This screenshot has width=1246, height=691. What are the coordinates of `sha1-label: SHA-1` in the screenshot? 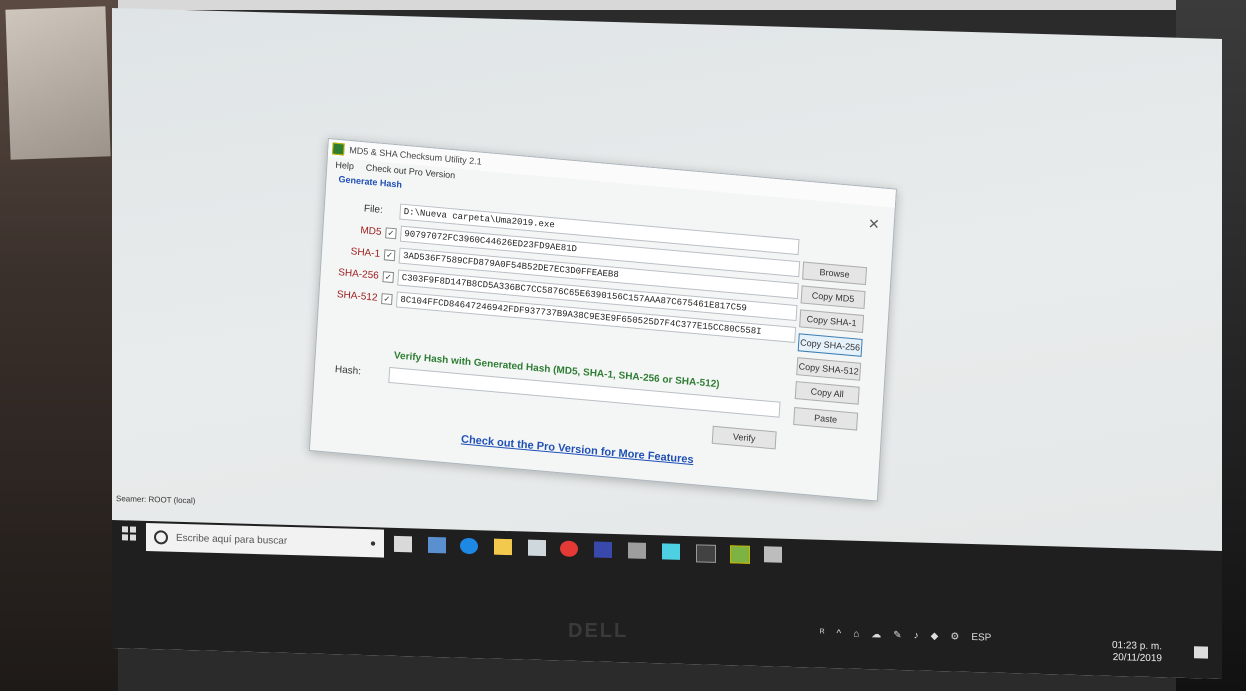 It's located at (365, 252).